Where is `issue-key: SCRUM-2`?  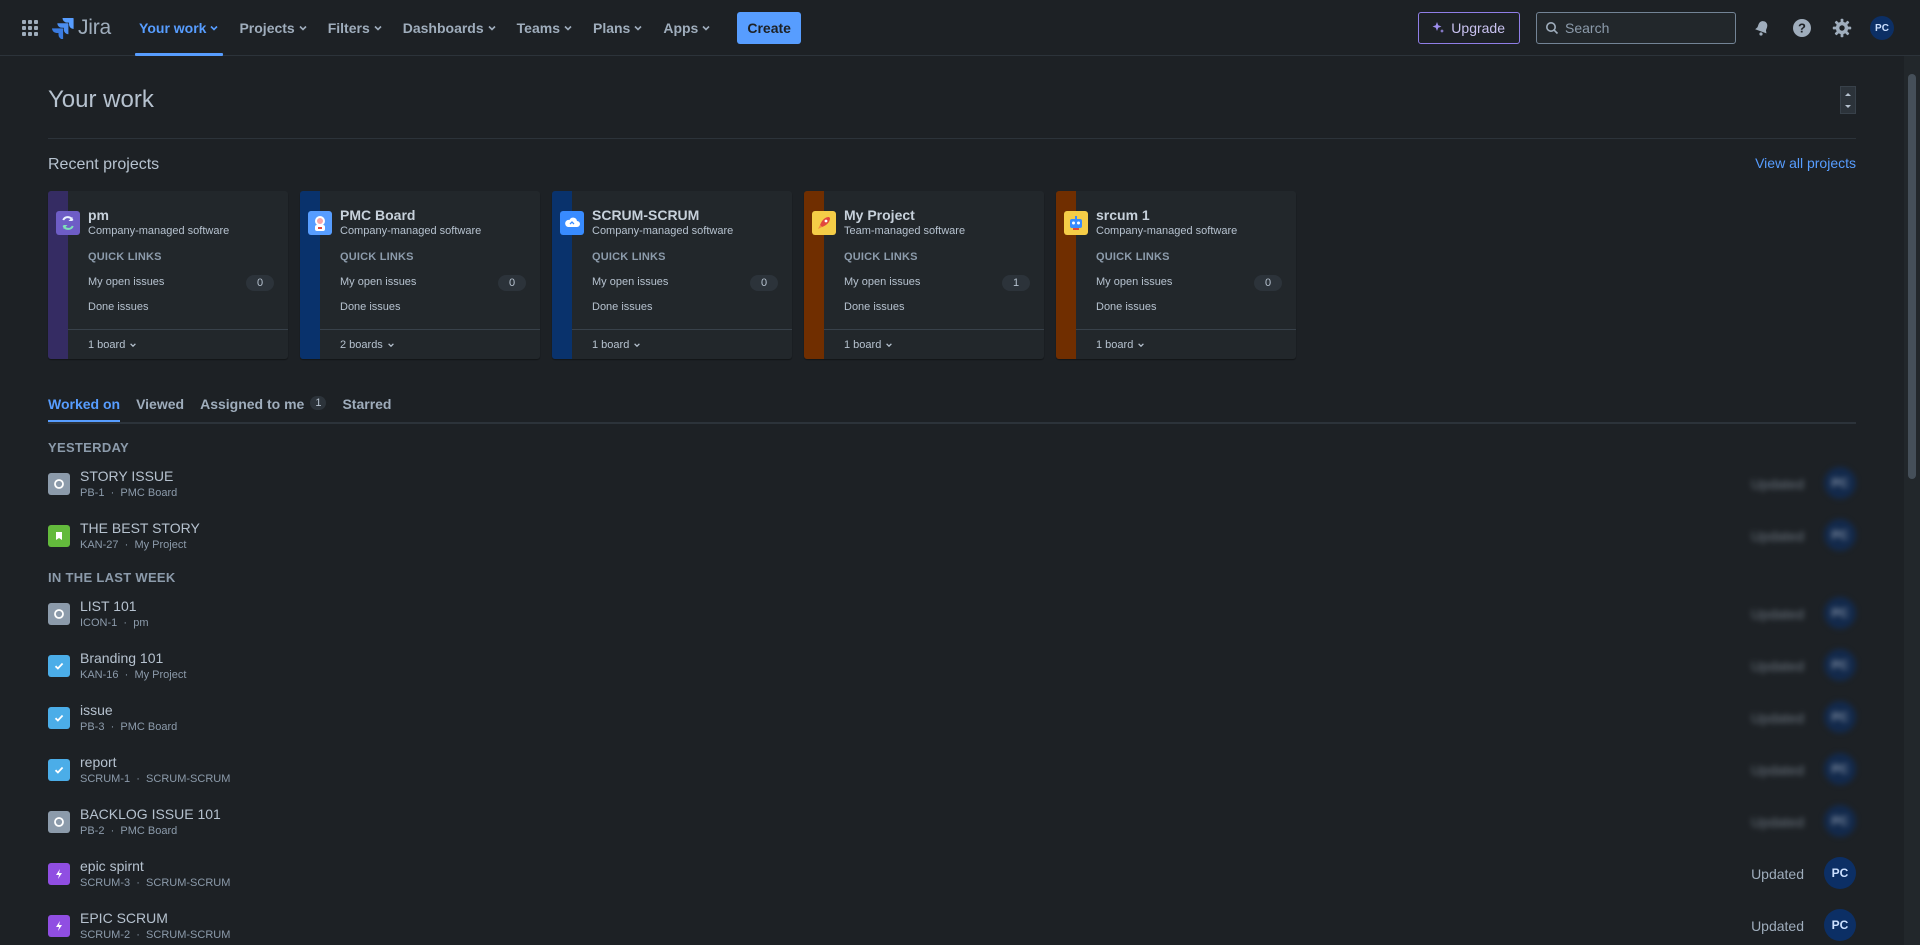
issue-key: SCRUM-2 is located at coordinates (105, 935).